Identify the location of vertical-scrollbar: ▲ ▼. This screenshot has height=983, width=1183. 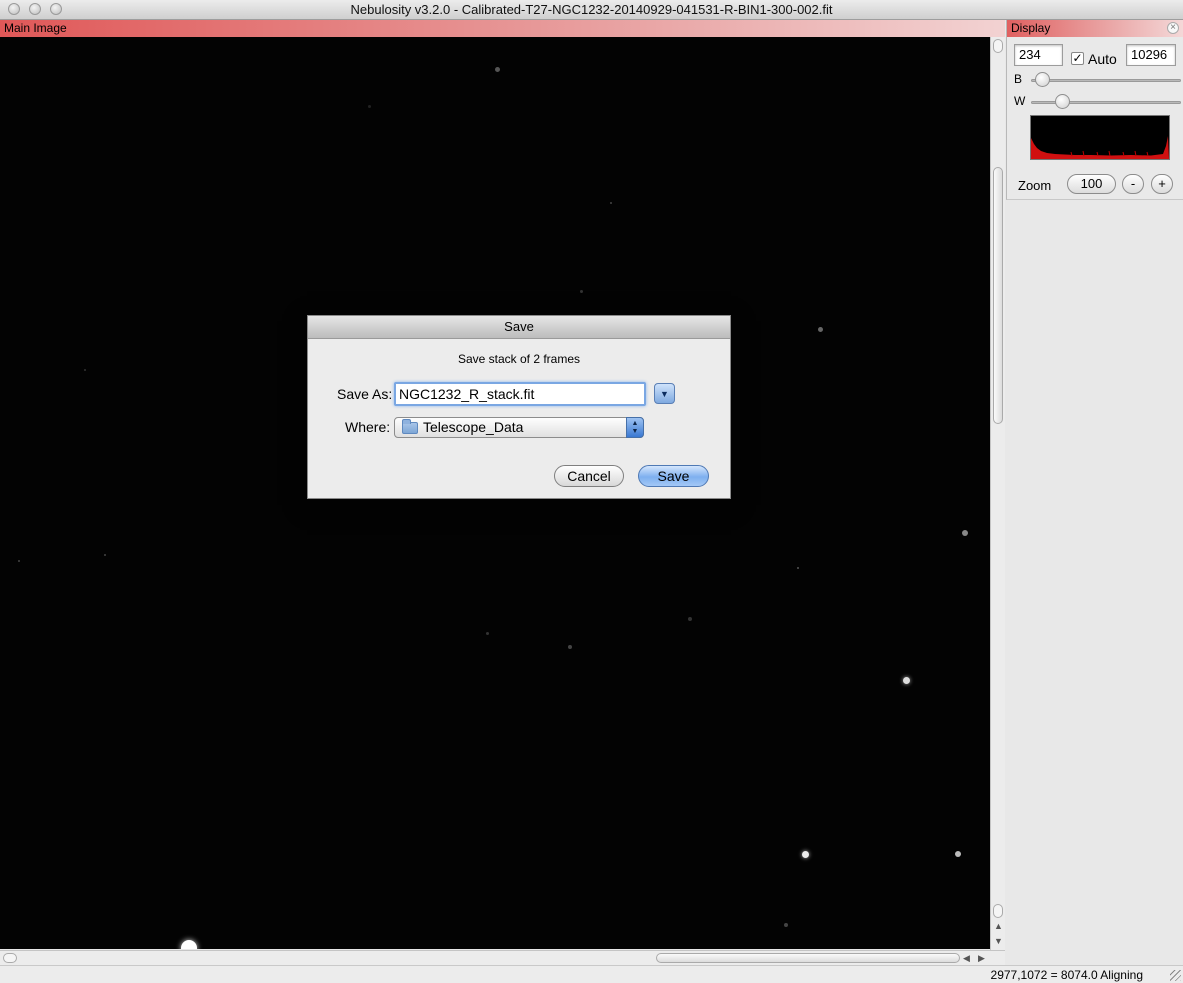
(997, 493).